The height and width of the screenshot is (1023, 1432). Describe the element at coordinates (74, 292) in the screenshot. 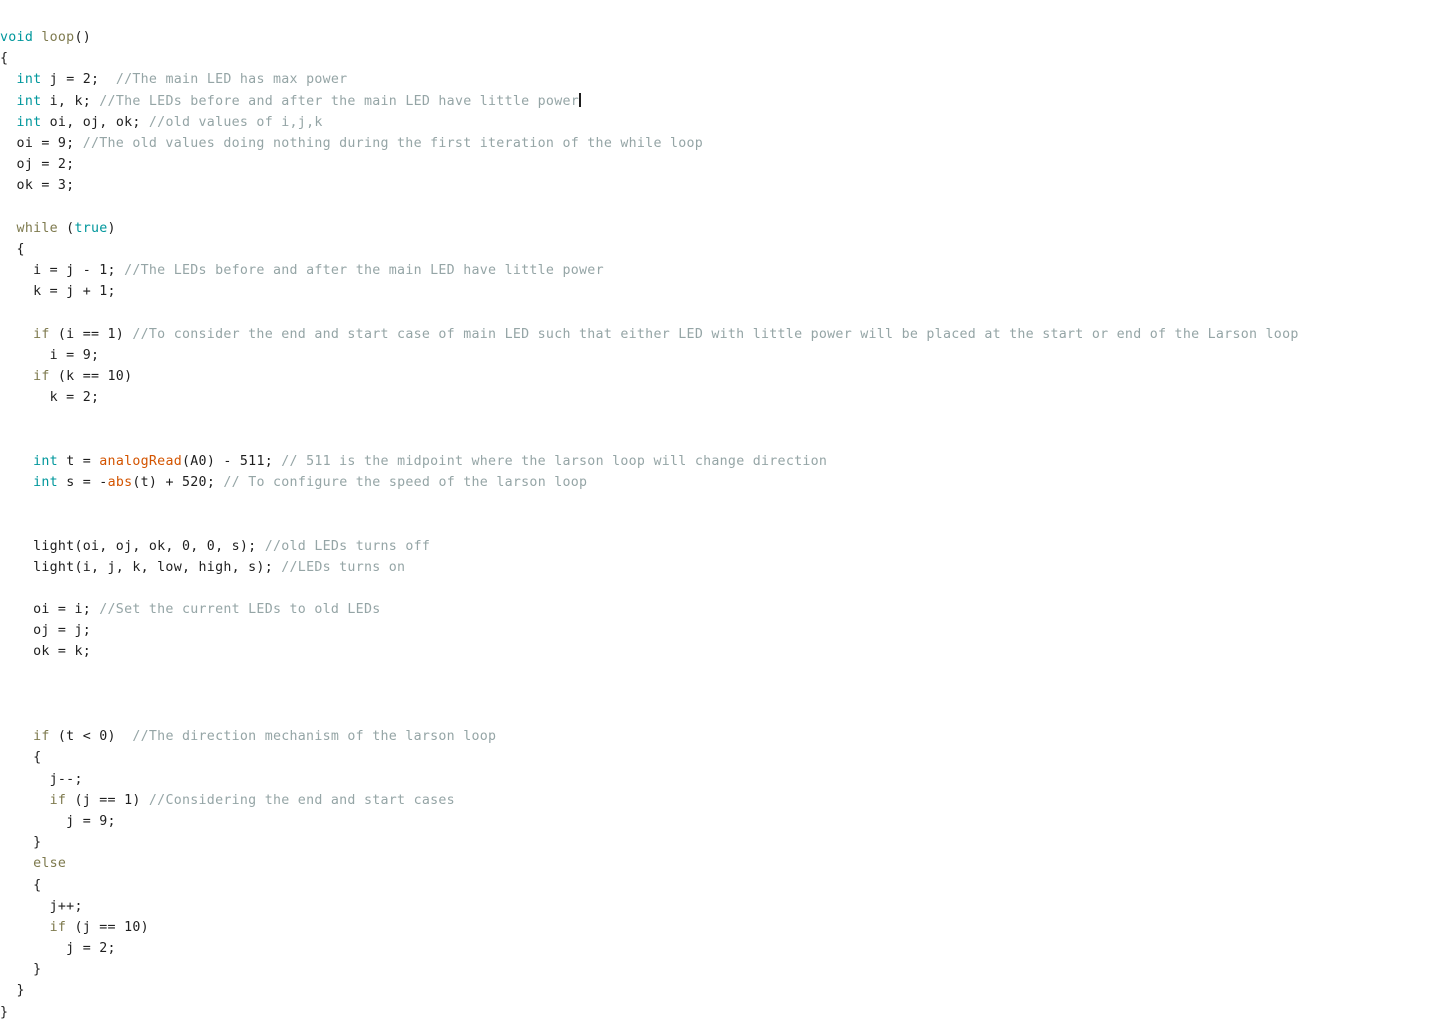

I see `assignment-k: k = j + 1;` at that location.